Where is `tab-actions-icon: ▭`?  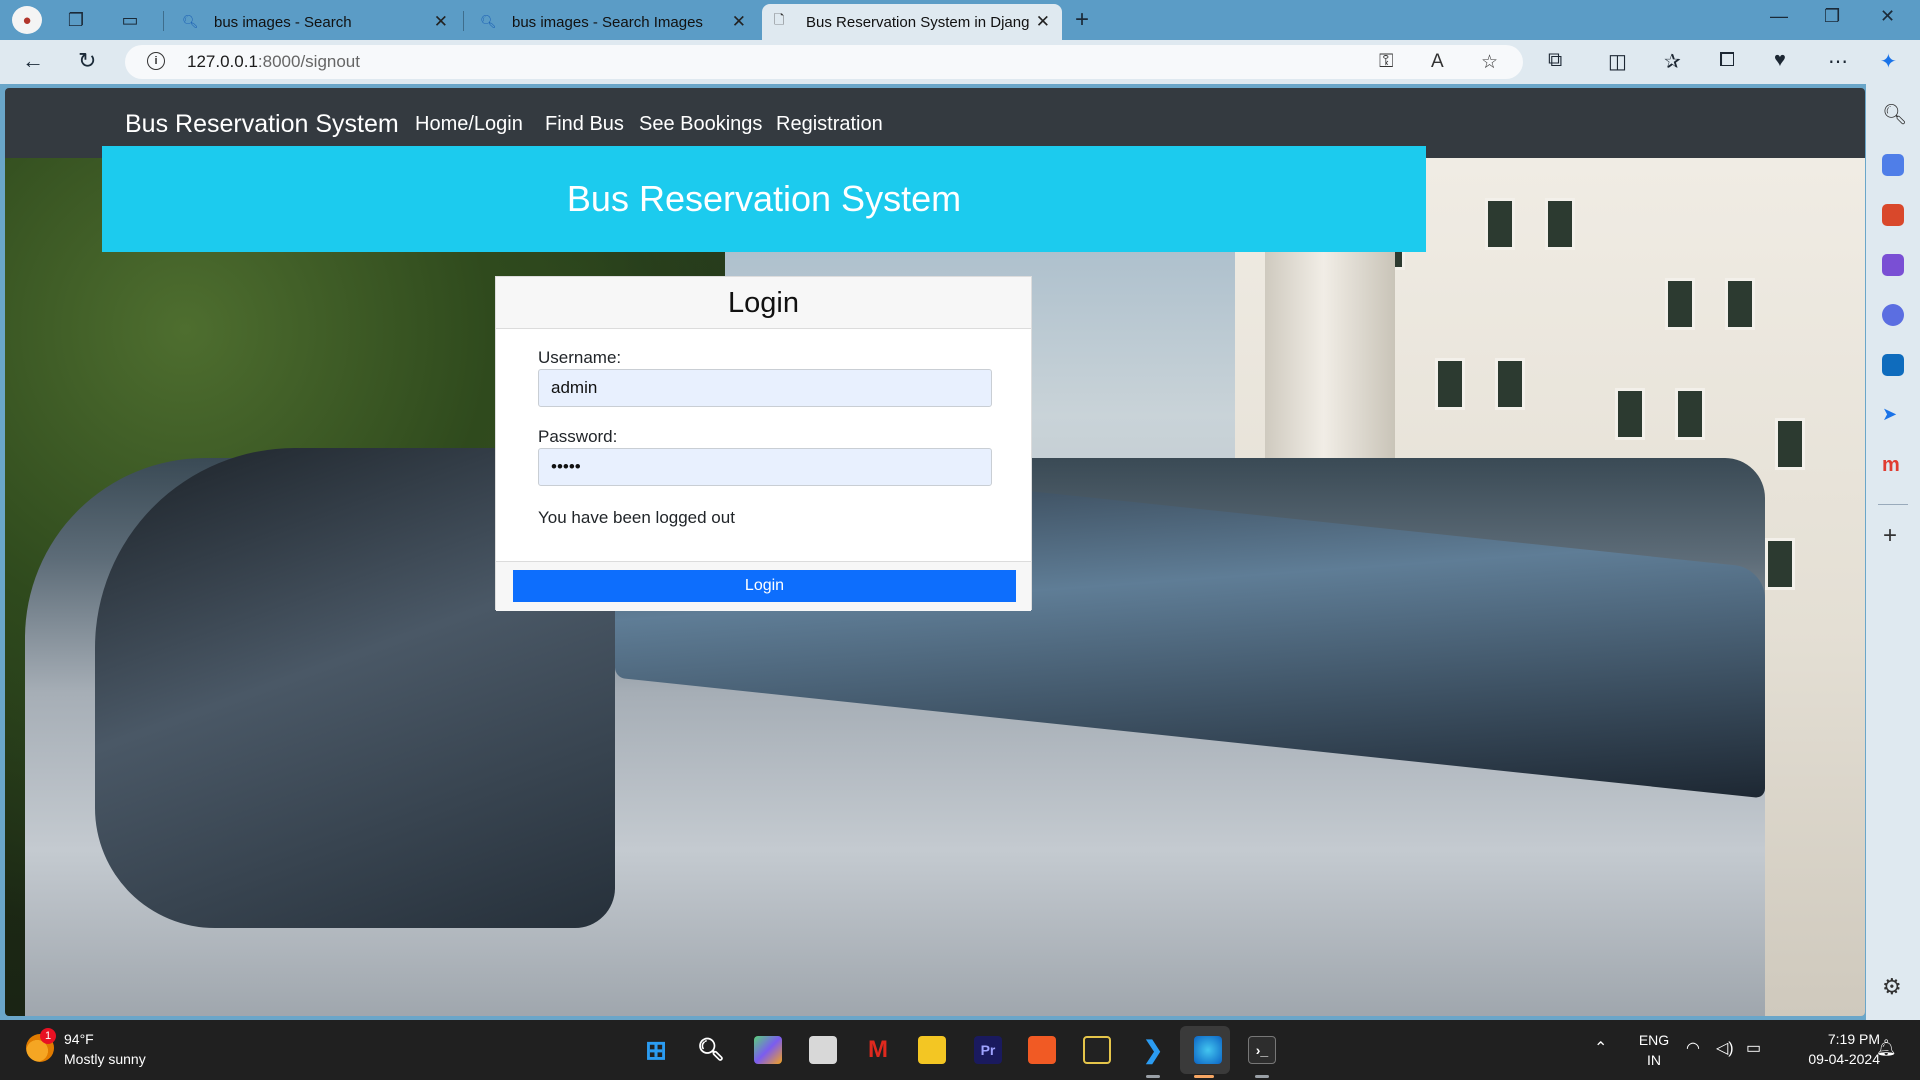 tab-actions-icon: ▭ is located at coordinates (130, 20).